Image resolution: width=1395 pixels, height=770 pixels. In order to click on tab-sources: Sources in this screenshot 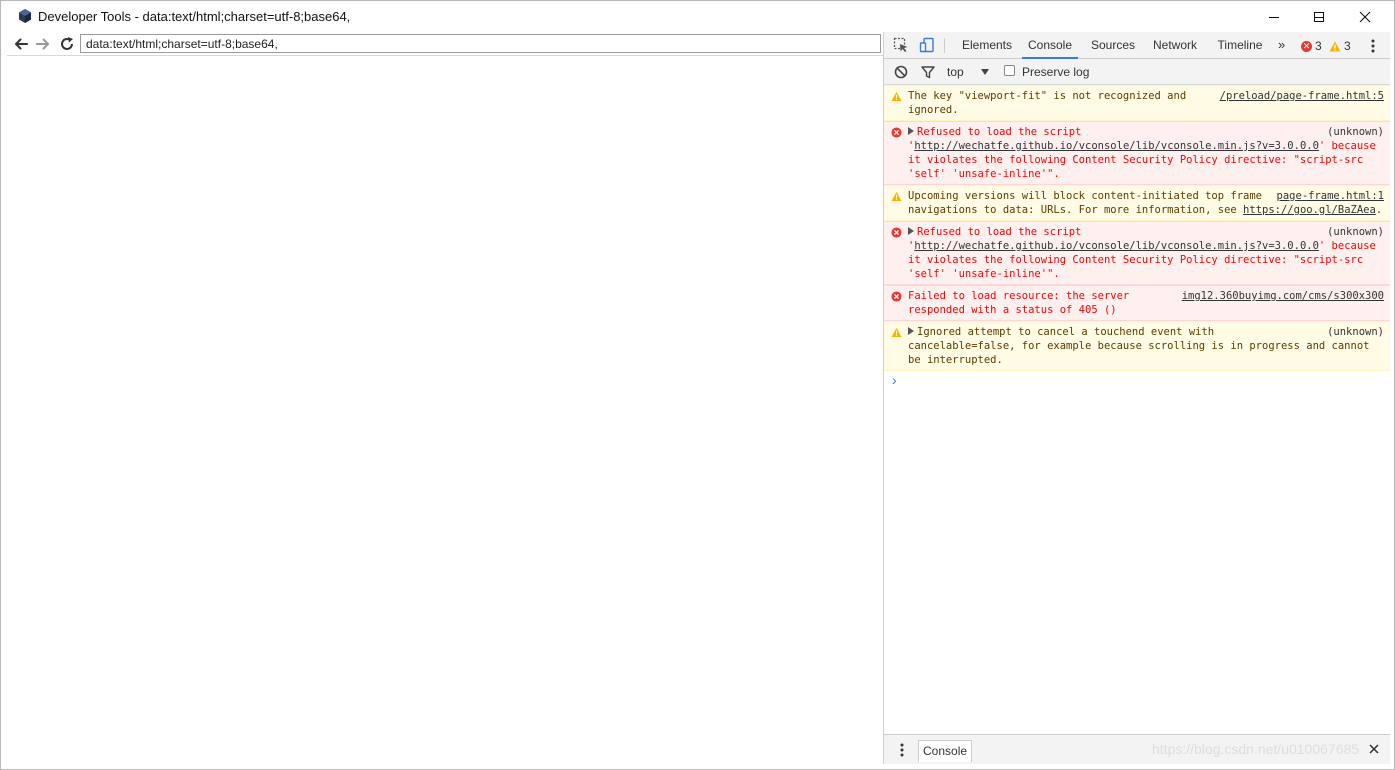, I will do `click(1113, 45)`.